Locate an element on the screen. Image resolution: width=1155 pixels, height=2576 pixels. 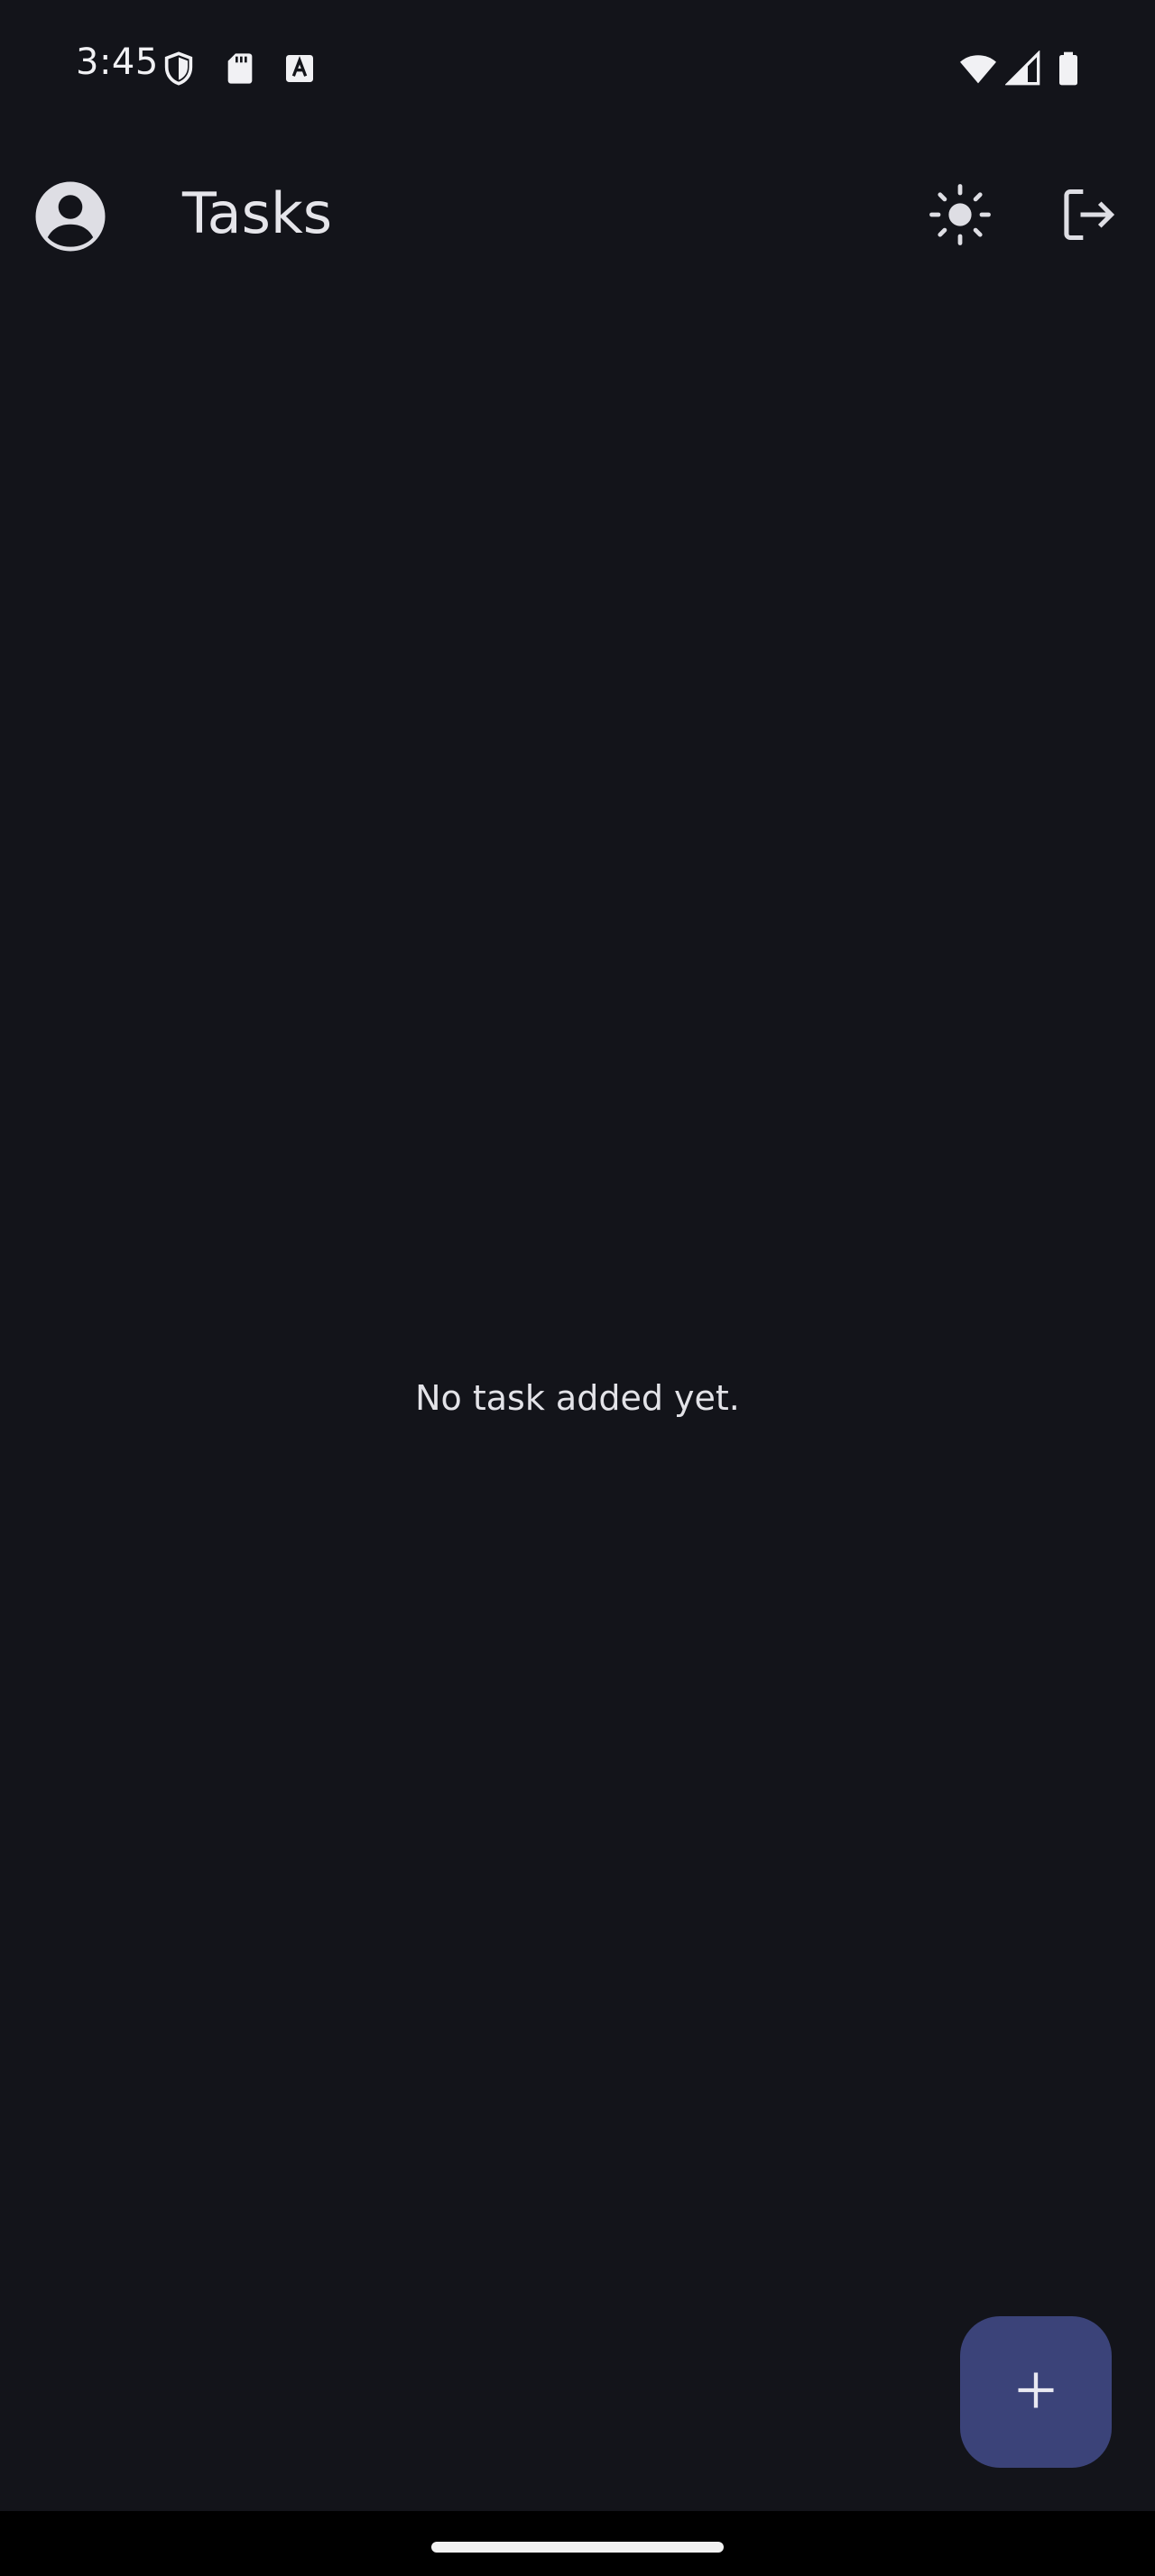
sd-card-icon is located at coordinates (240, 69).